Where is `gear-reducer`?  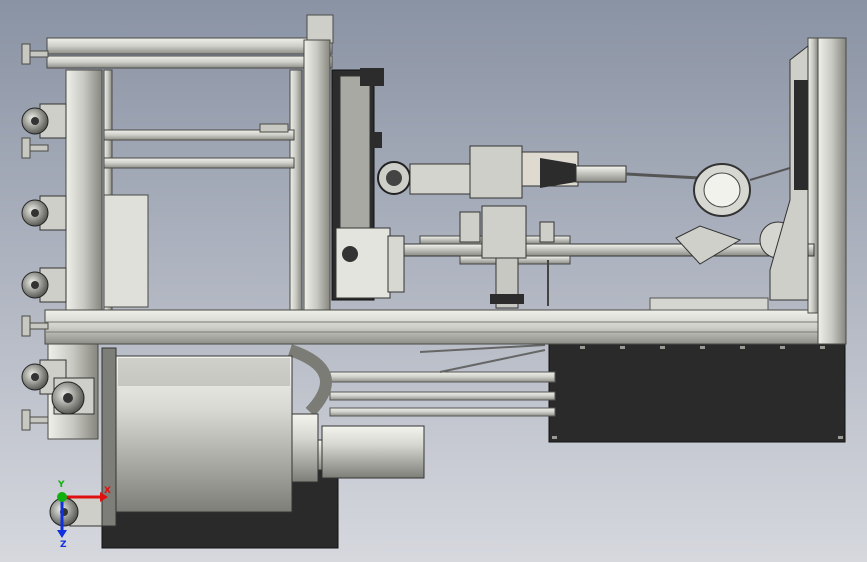 gear-reducer is located at coordinates (373, 452).